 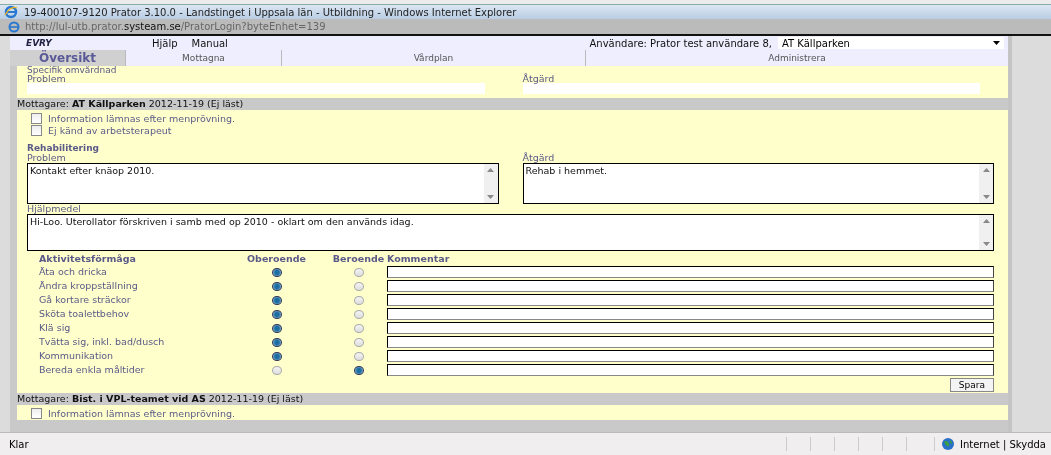 What do you see at coordinates (54, 208) in the screenshot?
I see `field-label: Hjälpmedel` at bounding box center [54, 208].